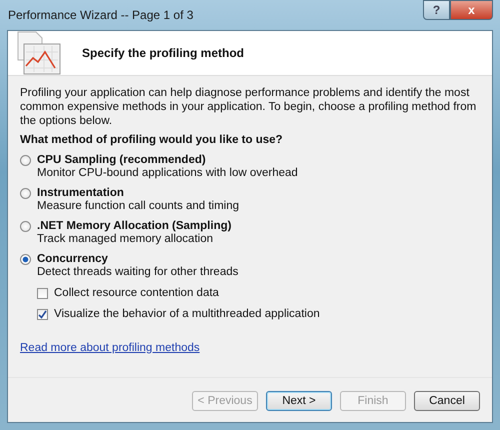 The height and width of the screenshot is (430, 500). Describe the element at coordinates (436, 10) in the screenshot. I see `help-button: ?` at that location.